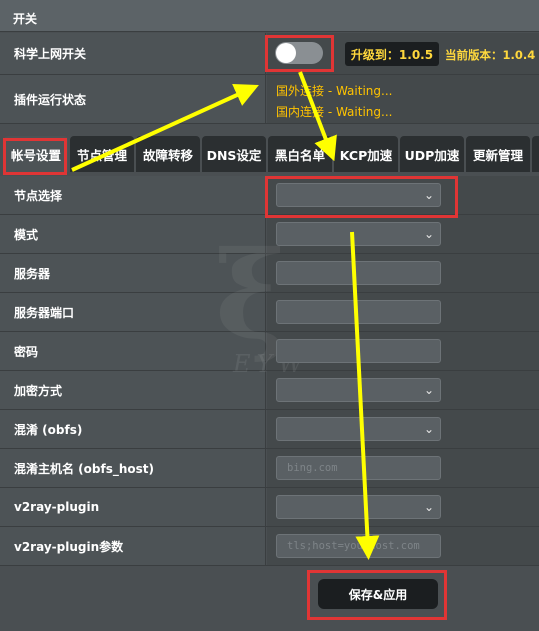  What do you see at coordinates (269, 16) in the screenshot?
I see `section-header: 开关` at bounding box center [269, 16].